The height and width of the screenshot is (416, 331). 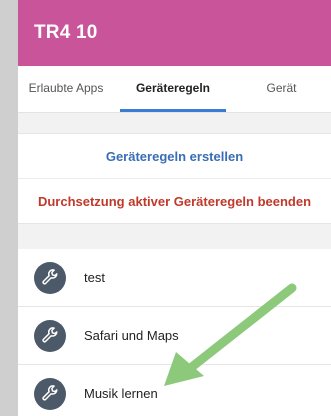 I want to click on tab-device-rules: Geräteregeln, so click(x=173, y=89).